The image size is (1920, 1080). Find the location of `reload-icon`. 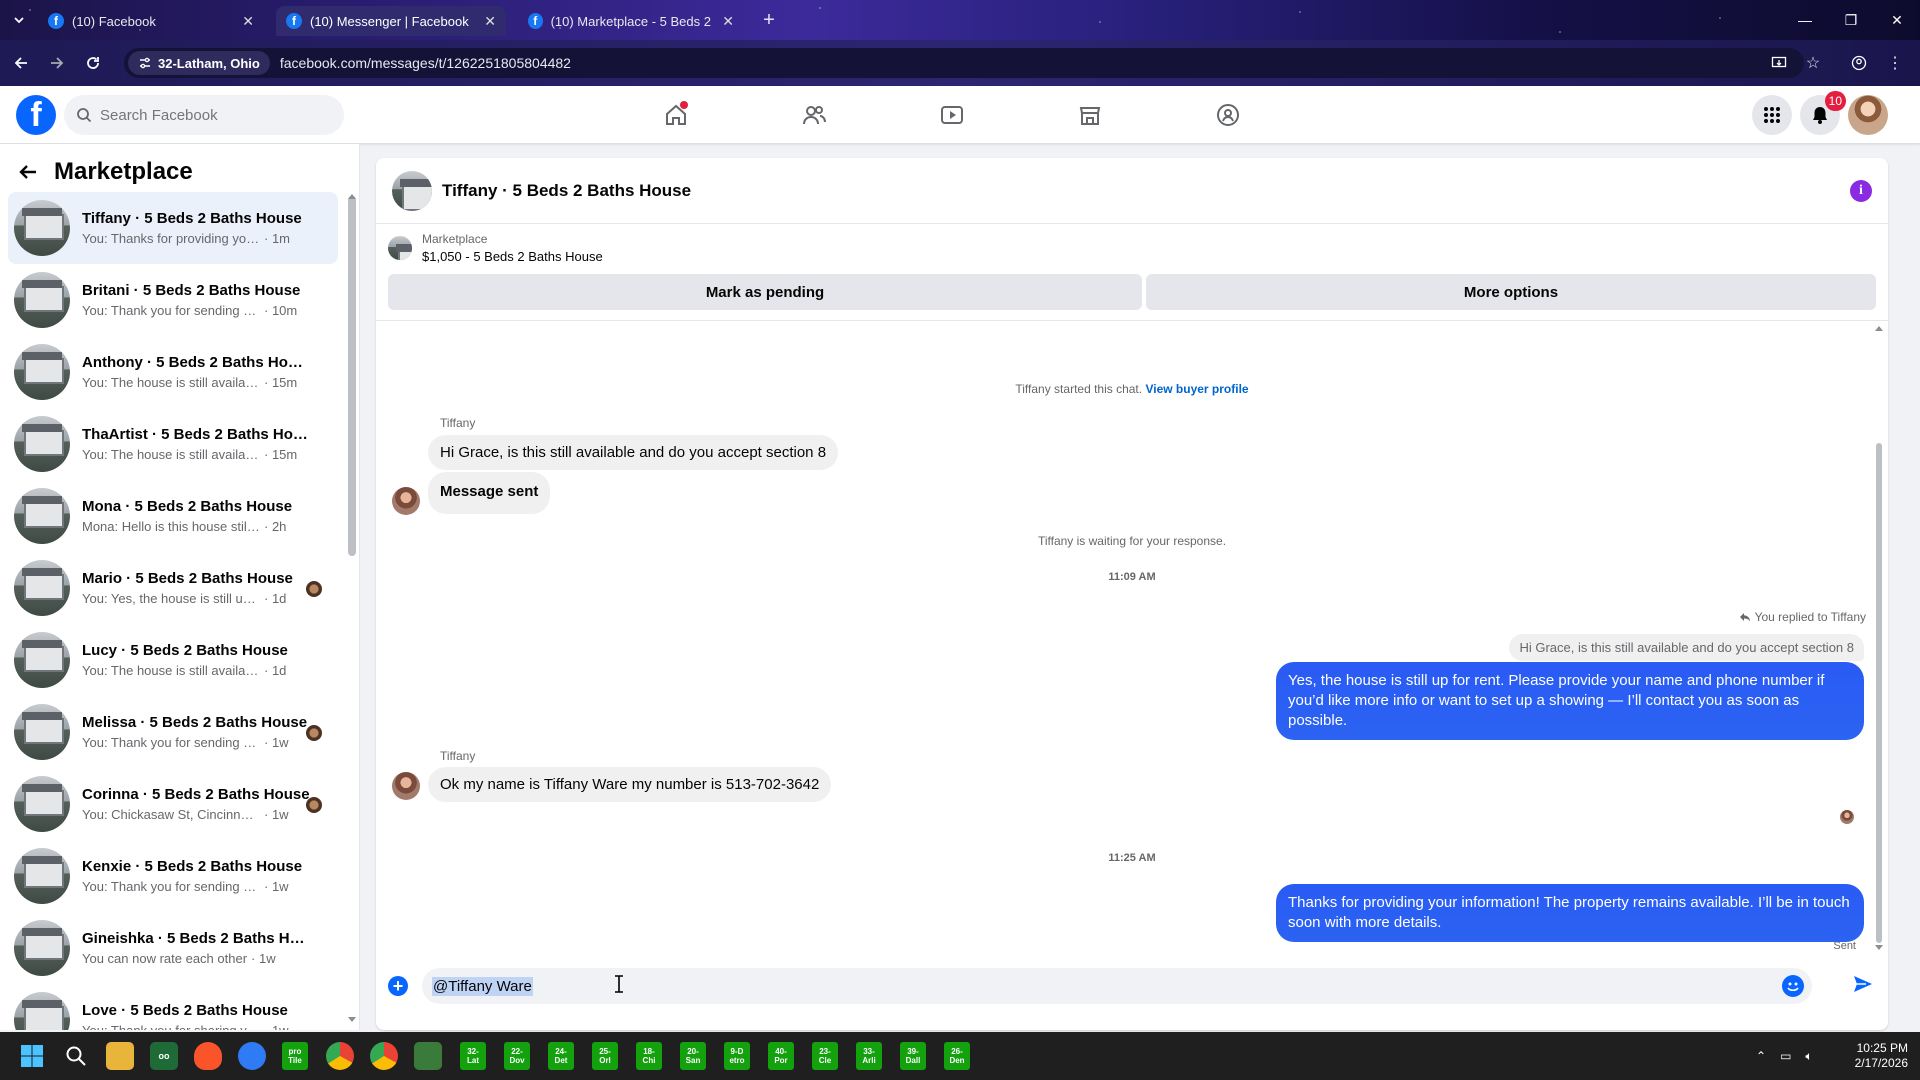

reload-icon is located at coordinates (93, 63).